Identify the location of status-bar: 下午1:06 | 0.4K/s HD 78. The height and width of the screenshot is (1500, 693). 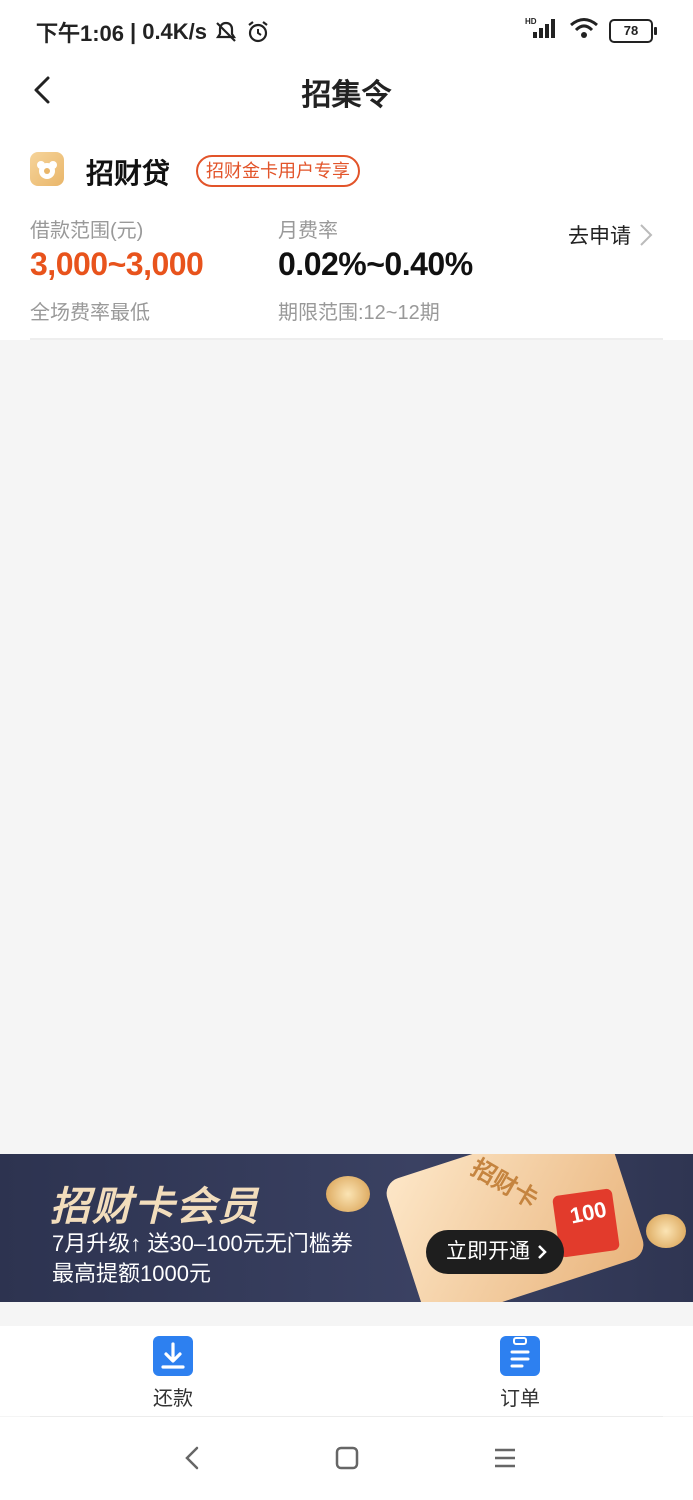
(346, 30).